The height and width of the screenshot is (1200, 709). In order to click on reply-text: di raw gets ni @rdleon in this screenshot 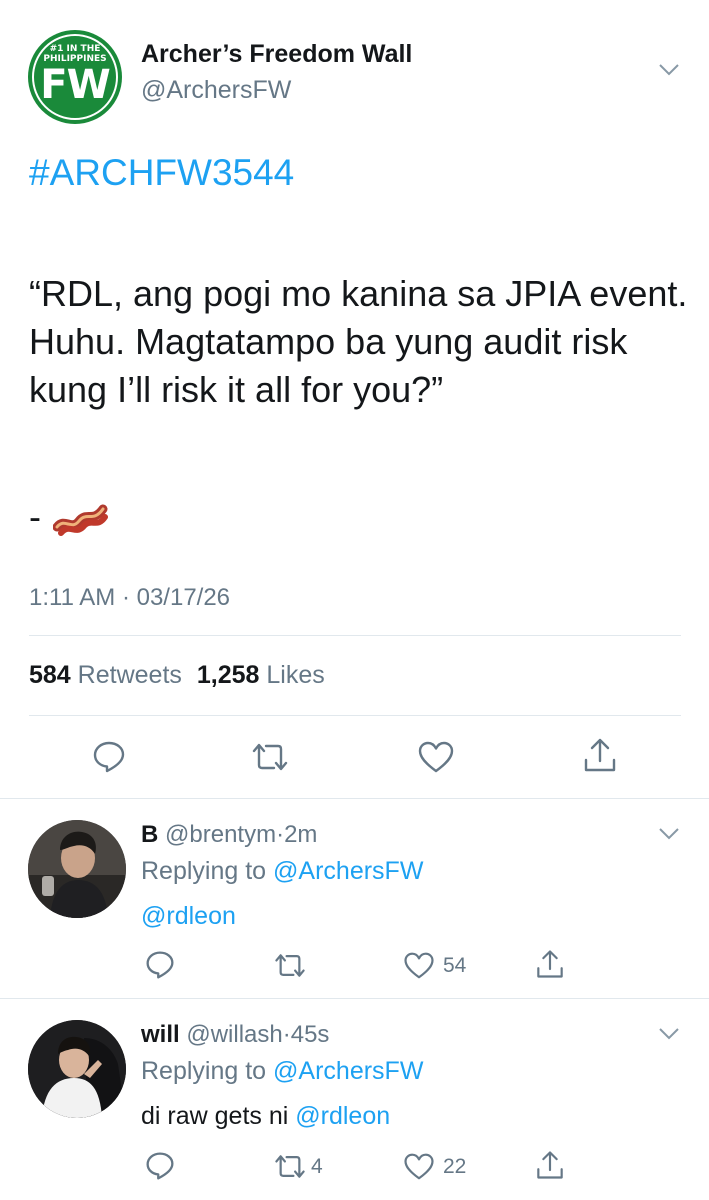, I will do `click(265, 1116)`.